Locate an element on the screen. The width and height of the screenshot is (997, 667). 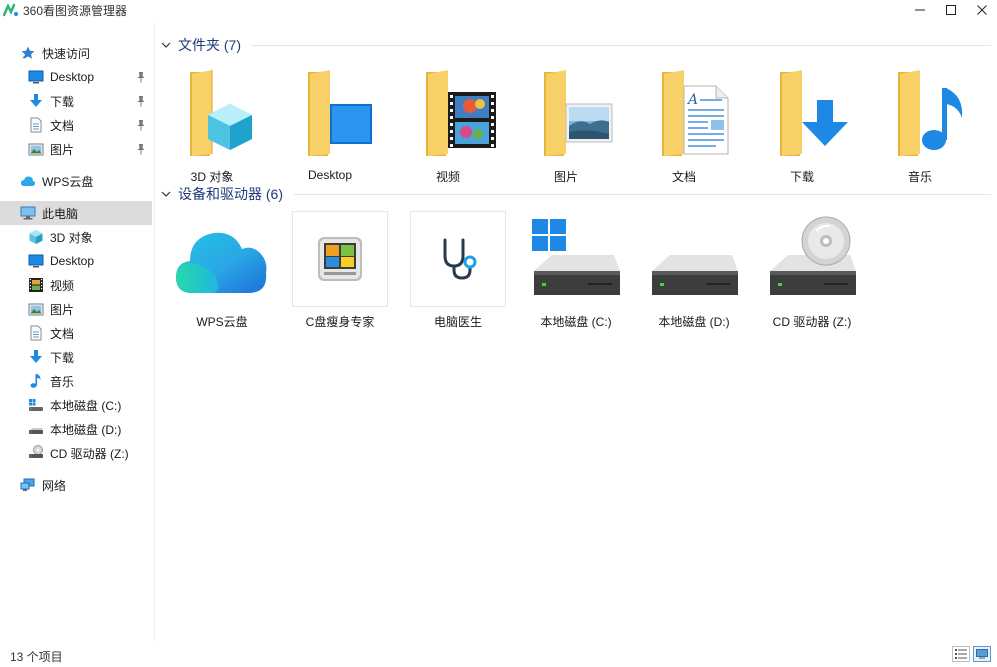
sidebar-item-desktop-pinned: Desktop is located at coordinates (76, 77).